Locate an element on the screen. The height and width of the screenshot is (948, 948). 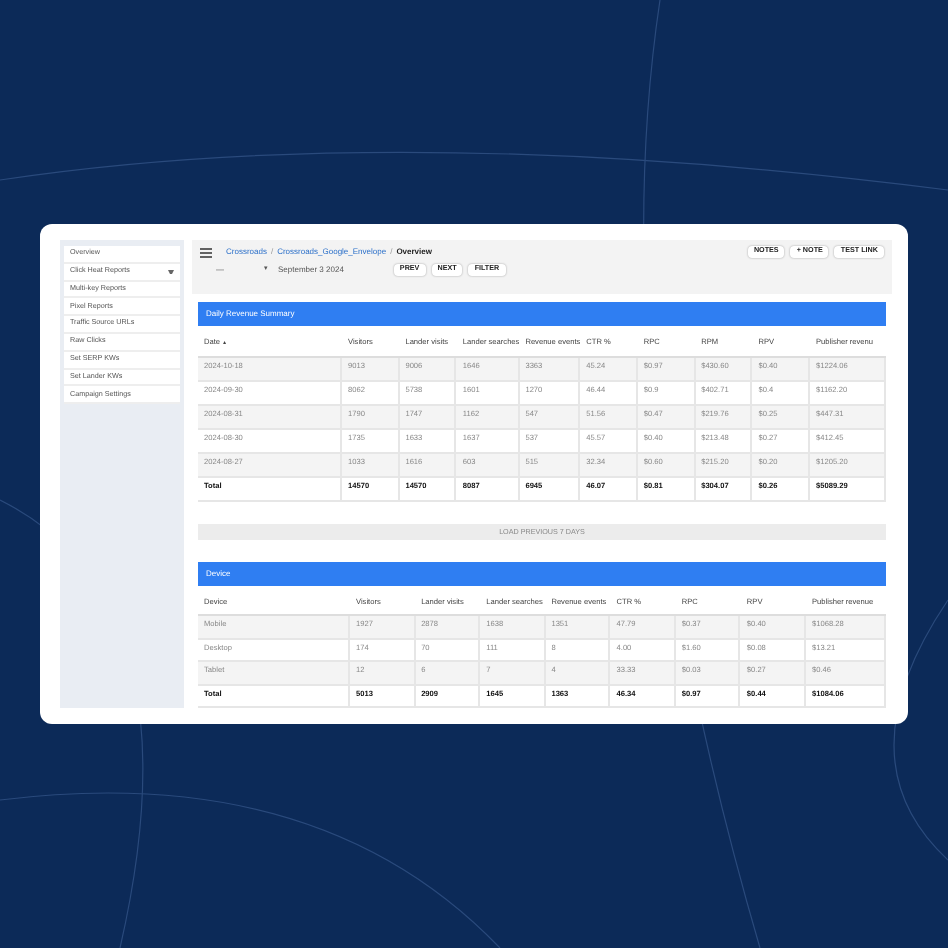
chevron-icon is located at coordinates (171, 271).